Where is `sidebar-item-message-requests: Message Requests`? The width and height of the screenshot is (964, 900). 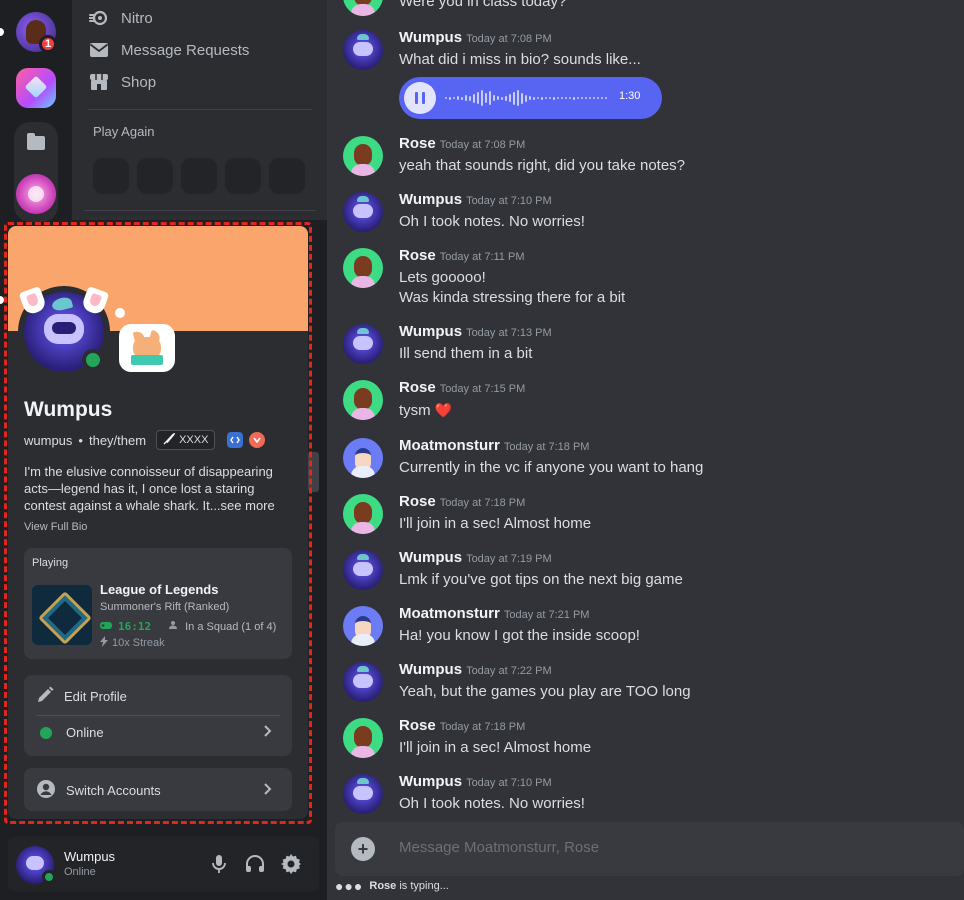 sidebar-item-message-requests: Message Requests is located at coordinates (169, 50).